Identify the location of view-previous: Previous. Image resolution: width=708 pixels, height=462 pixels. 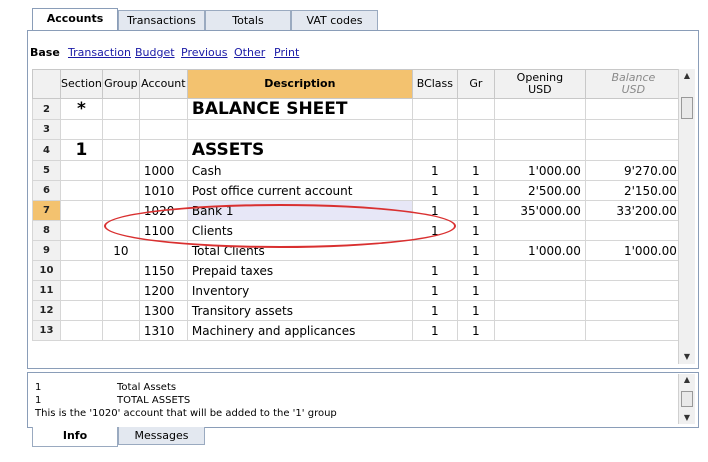
(204, 52).